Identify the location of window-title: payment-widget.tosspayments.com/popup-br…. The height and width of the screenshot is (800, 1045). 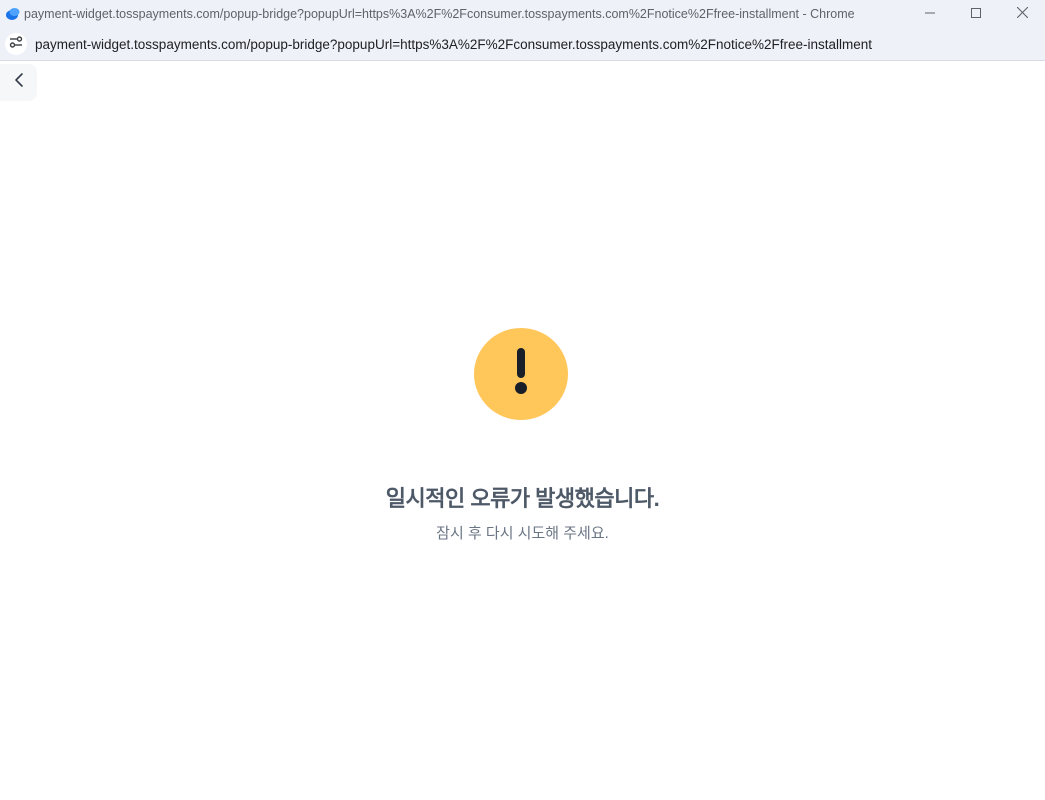
(439, 14).